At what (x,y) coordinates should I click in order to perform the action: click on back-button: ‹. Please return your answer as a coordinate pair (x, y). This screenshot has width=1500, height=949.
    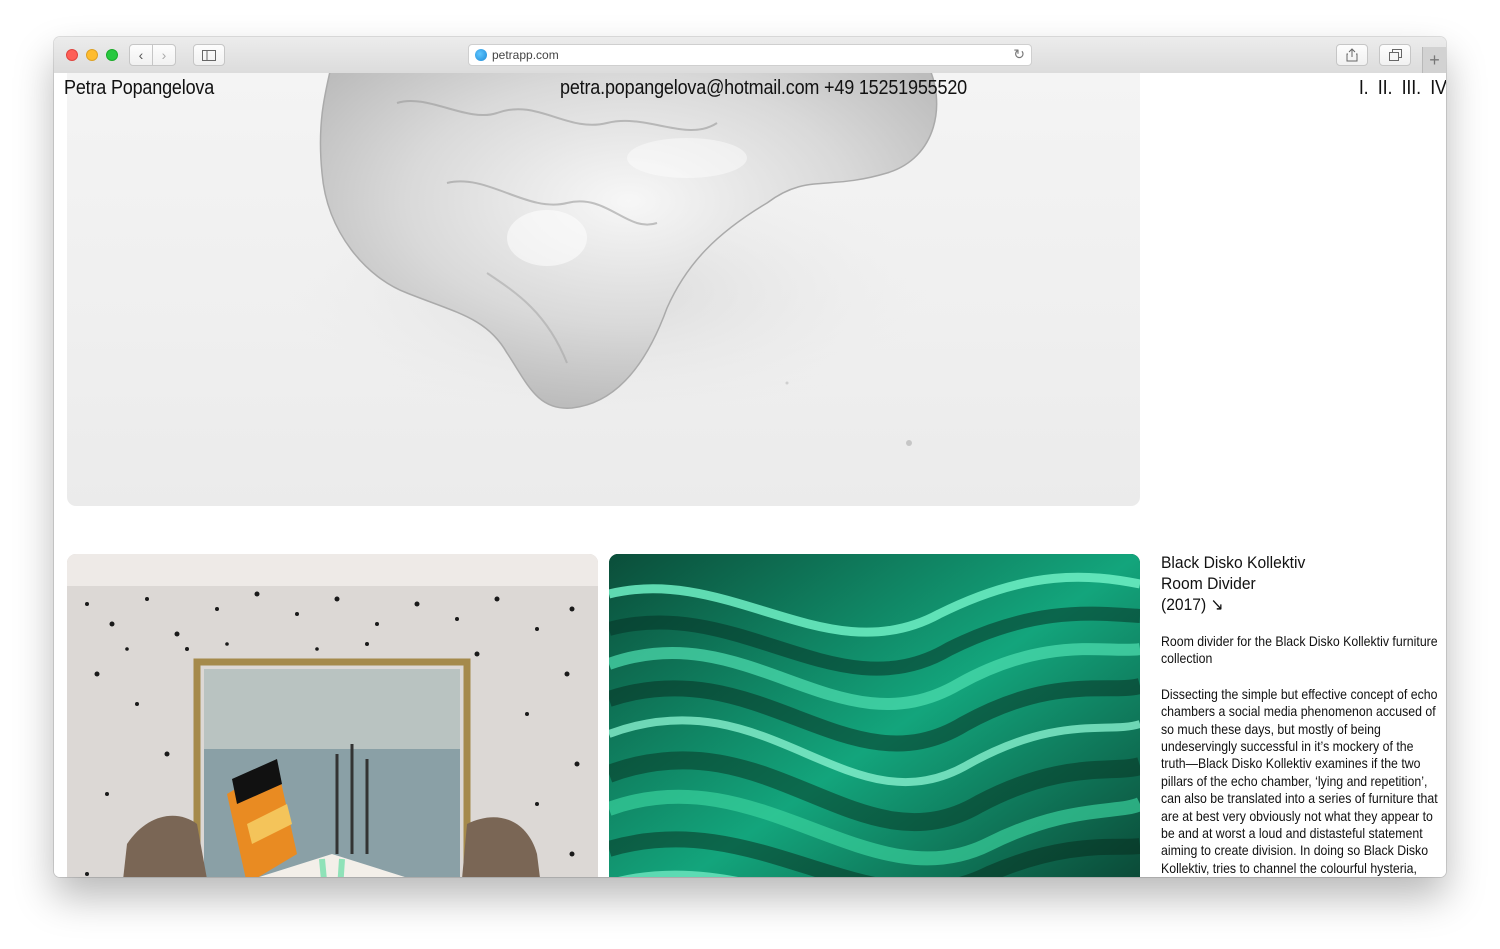
    Looking at the image, I should click on (141, 55).